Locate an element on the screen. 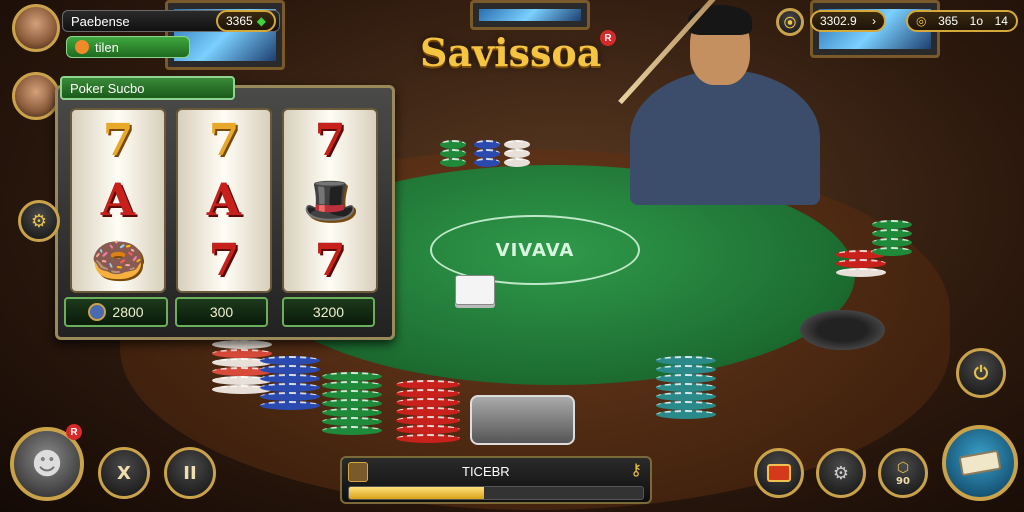  slot-reel-2: 7 A 7 is located at coordinates (224, 200).